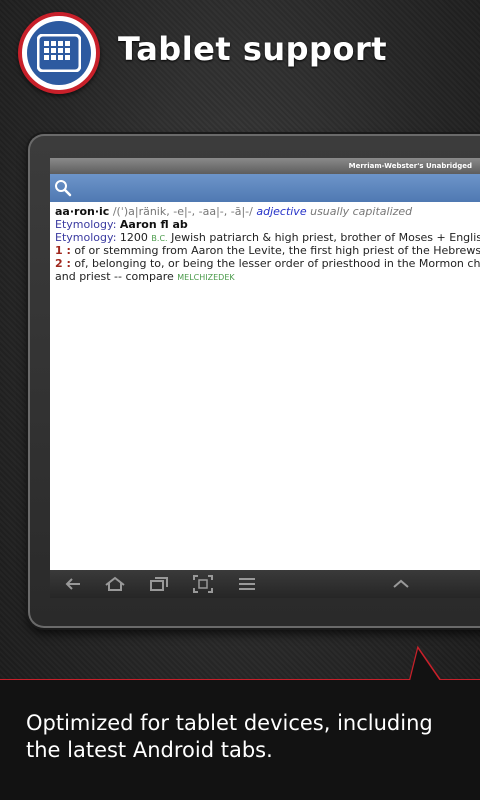  What do you see at coordinates (253, 49) in the screenshot?
I see `page-title: Tablet support` at bounding box center [253, 49].